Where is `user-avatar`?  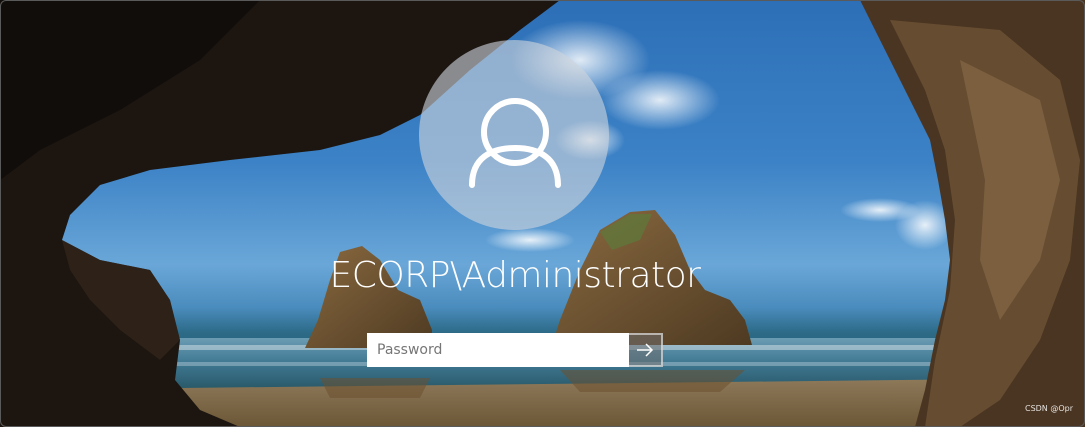 user-avatar is located at coordinates (514, 135).